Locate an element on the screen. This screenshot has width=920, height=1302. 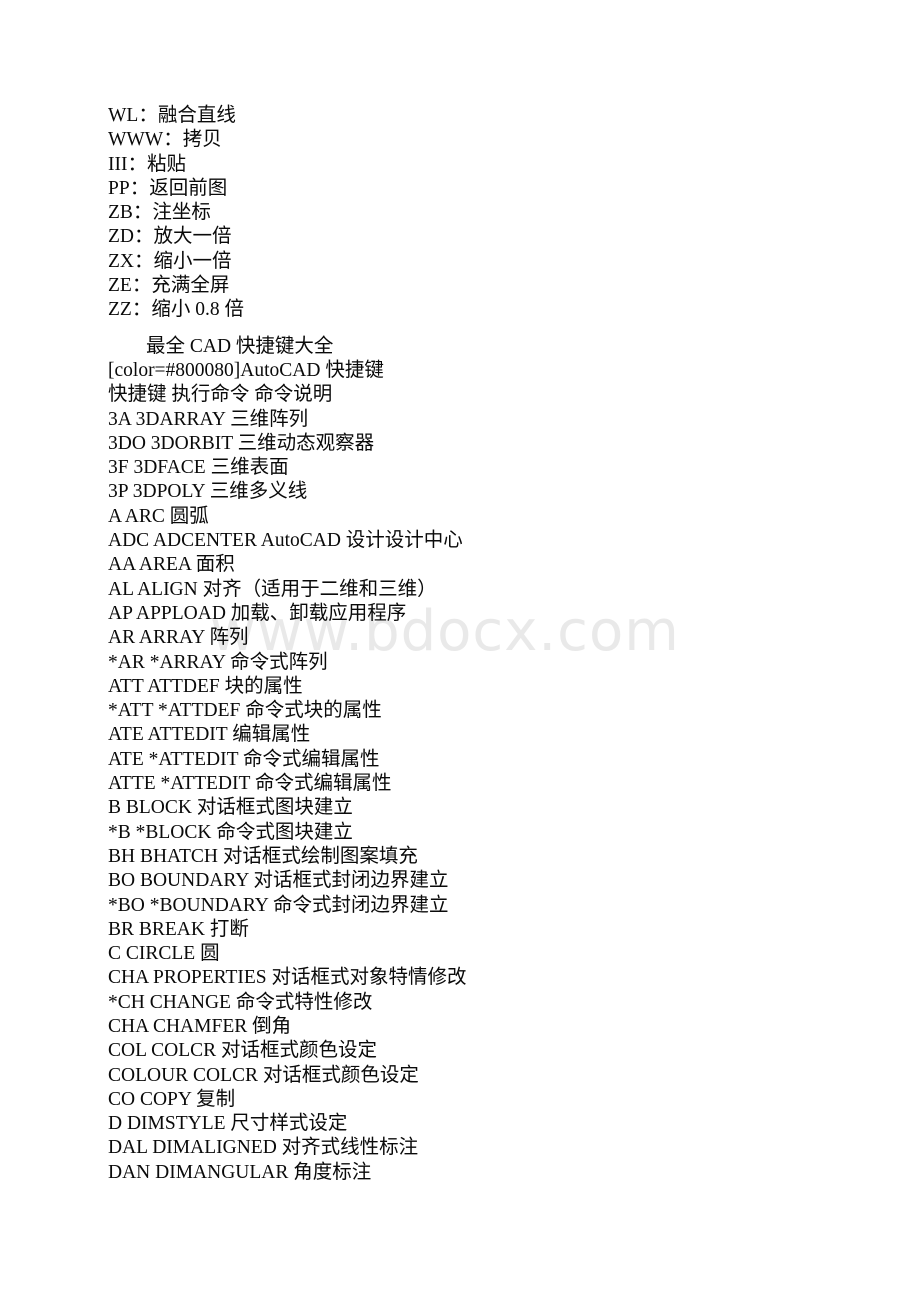
text-line: *BO *BOUNDARY 命令式封闭边界建立 is located at coordinates (278, 905).